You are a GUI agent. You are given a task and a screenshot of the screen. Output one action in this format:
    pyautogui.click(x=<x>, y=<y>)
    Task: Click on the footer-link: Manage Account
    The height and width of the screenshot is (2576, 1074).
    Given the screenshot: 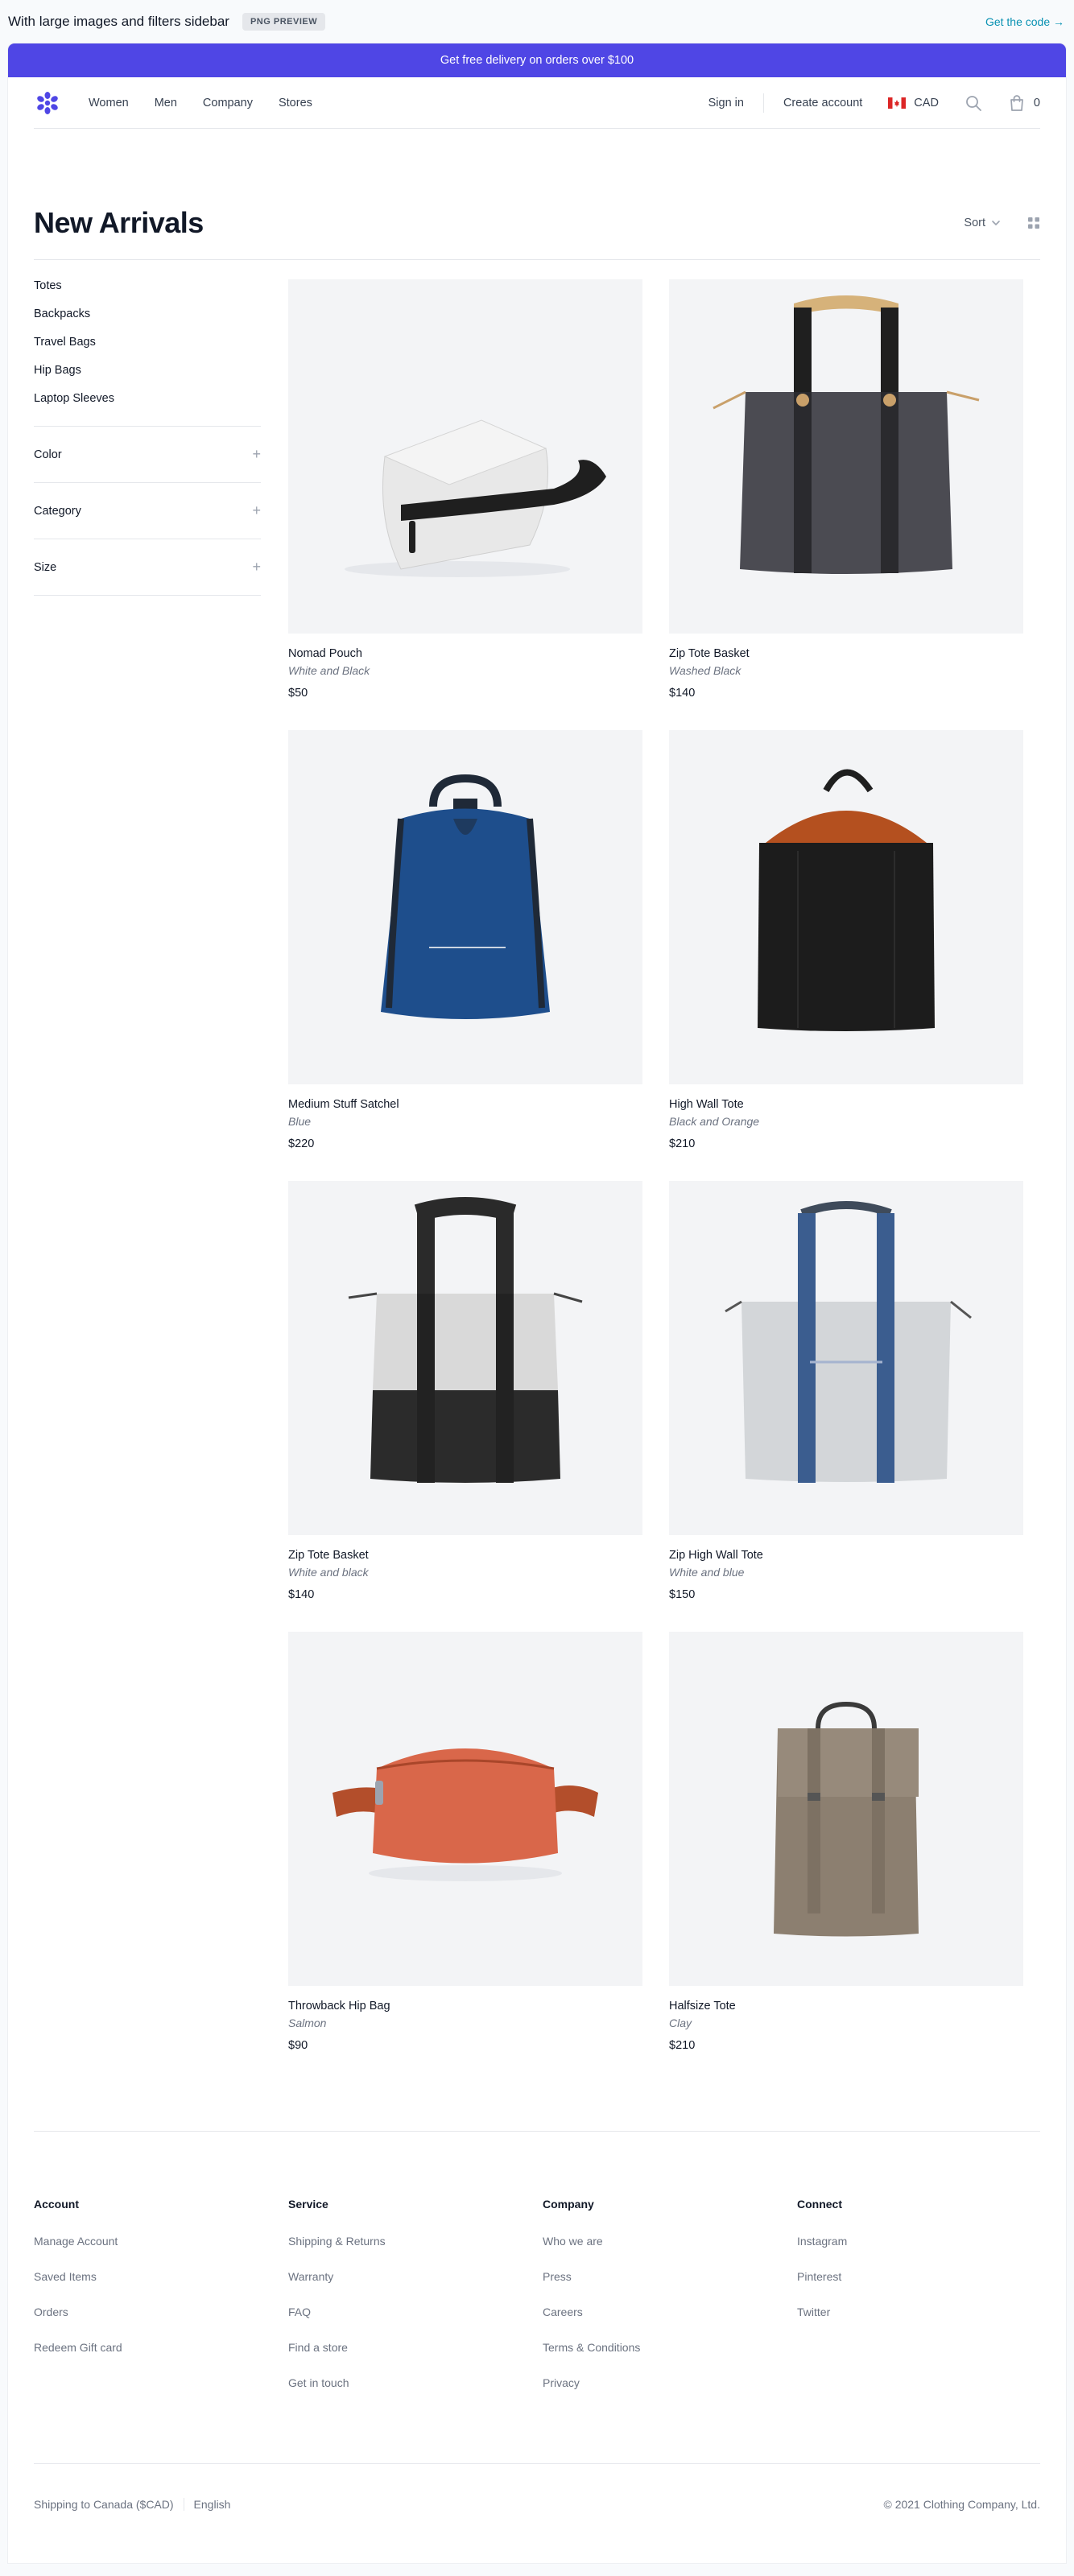 What is the action you would take?
    pyautogui.click(x=161, y=2241)
    